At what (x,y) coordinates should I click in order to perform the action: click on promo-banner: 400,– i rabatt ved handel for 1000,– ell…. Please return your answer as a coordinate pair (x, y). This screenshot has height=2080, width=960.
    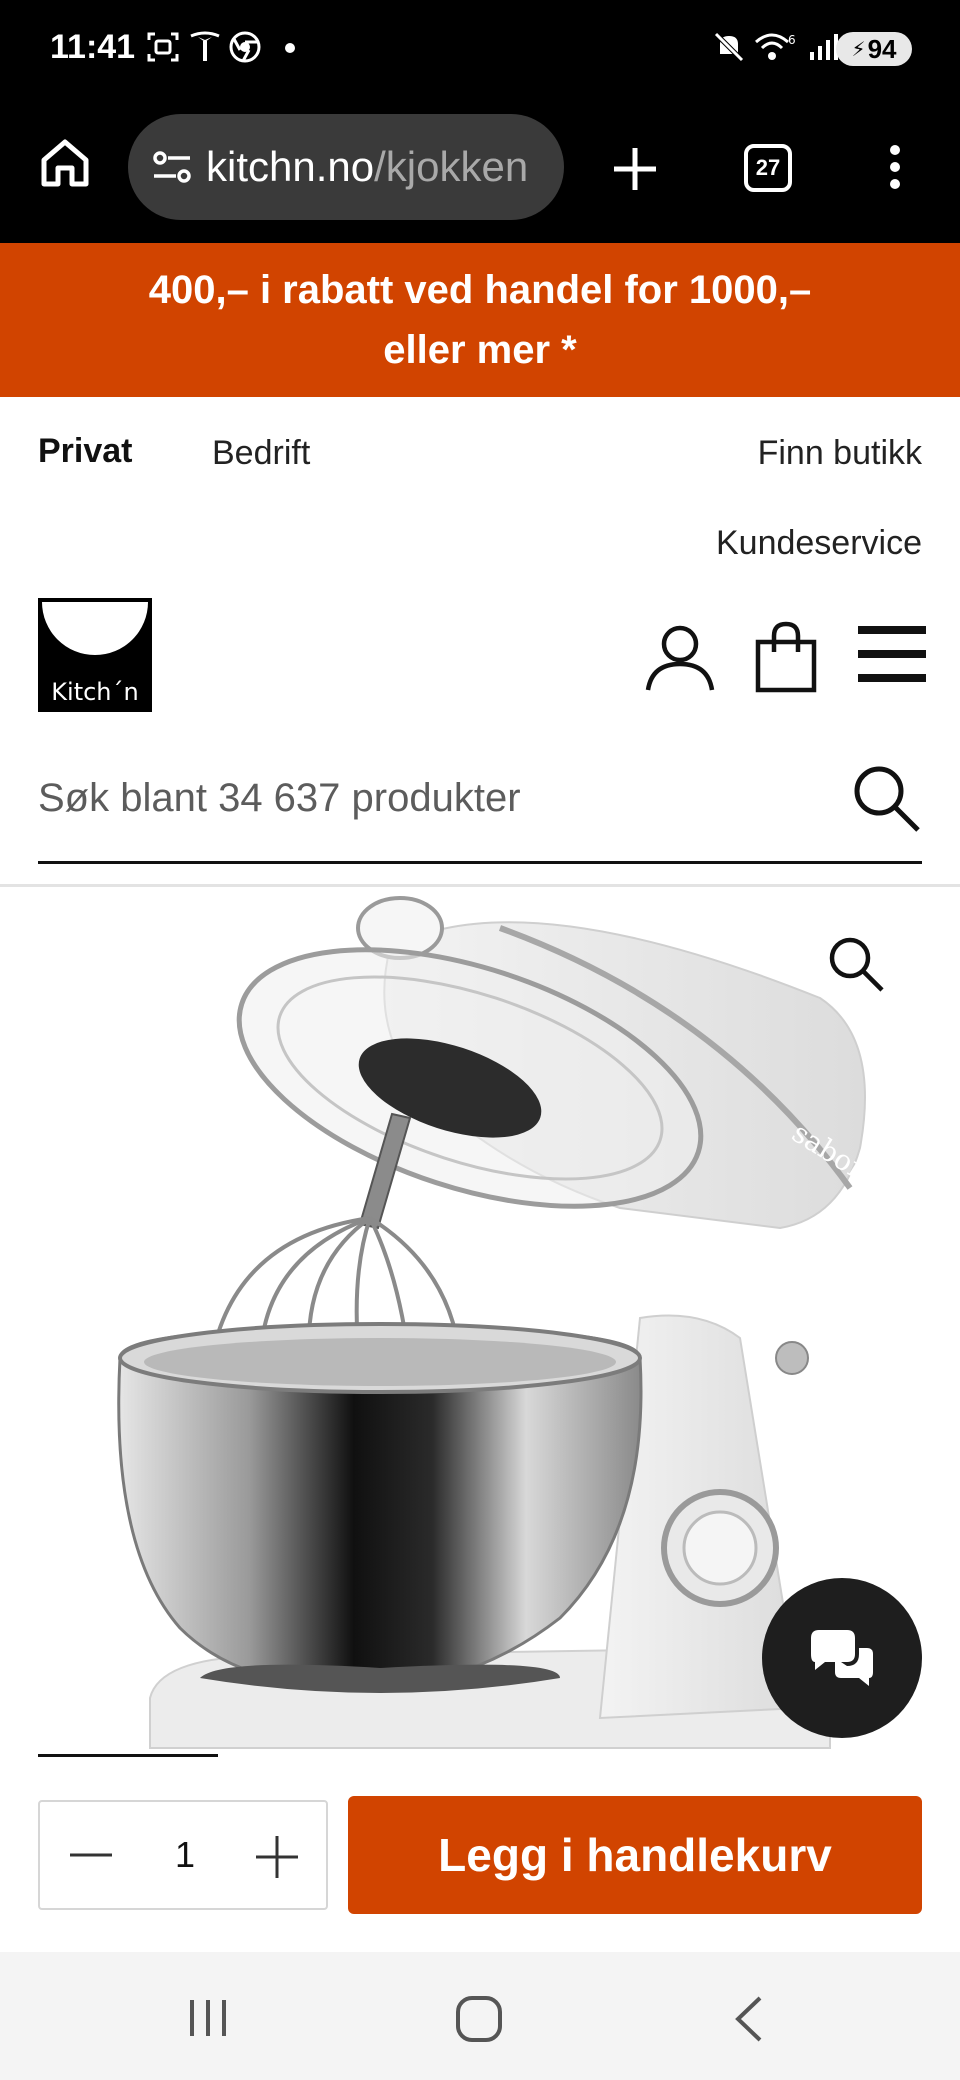
    Looking at the image, I should click on (480, 320).